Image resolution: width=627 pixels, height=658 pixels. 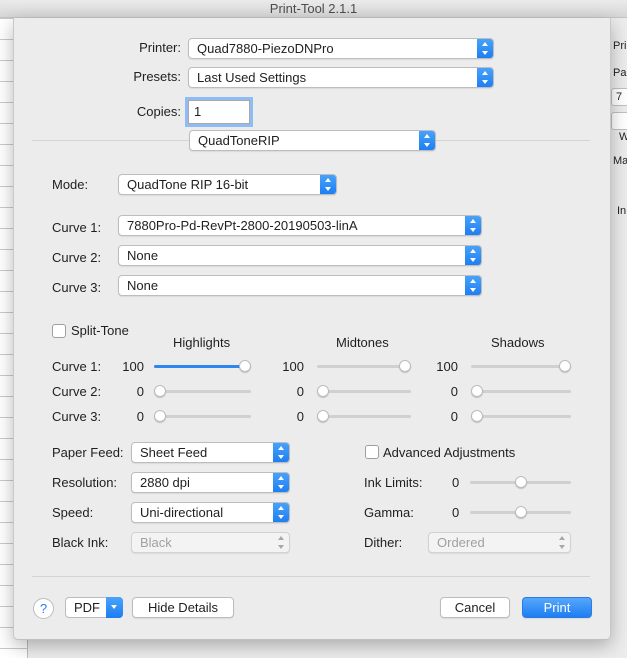 What do you see at coordinates (312, 140) in the screenshot?
I see `panel-selector: QuadToneRIP` at bounding box center [312, 140].